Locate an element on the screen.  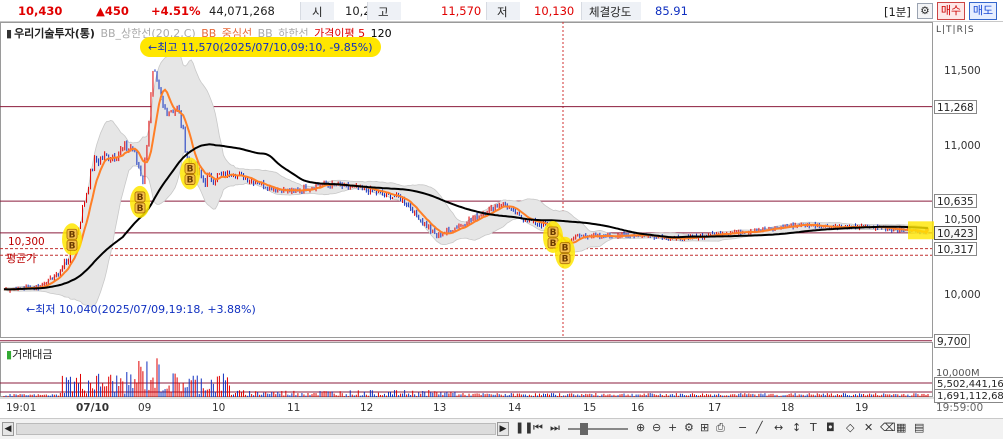
price-axis-tick: 11,000 is located at coordinates (962, 145).